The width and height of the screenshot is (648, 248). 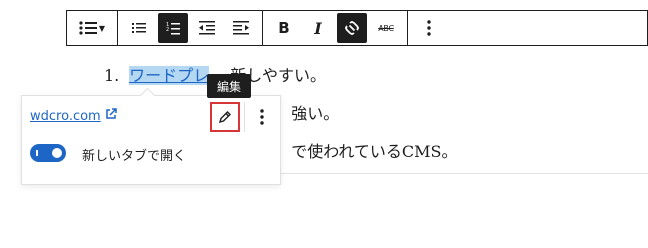 I want to click on block-toolbar: ▼ 1 2 B I ABC, so click(x=357, y=28).